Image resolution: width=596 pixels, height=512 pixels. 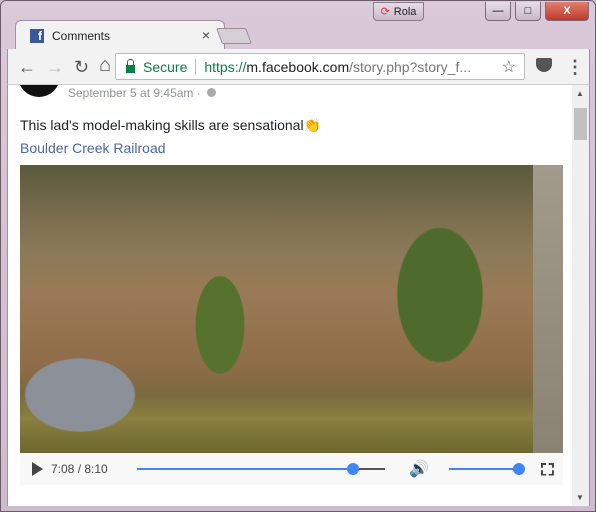 I want to click on progress-slider, so click(x=261, y=469).